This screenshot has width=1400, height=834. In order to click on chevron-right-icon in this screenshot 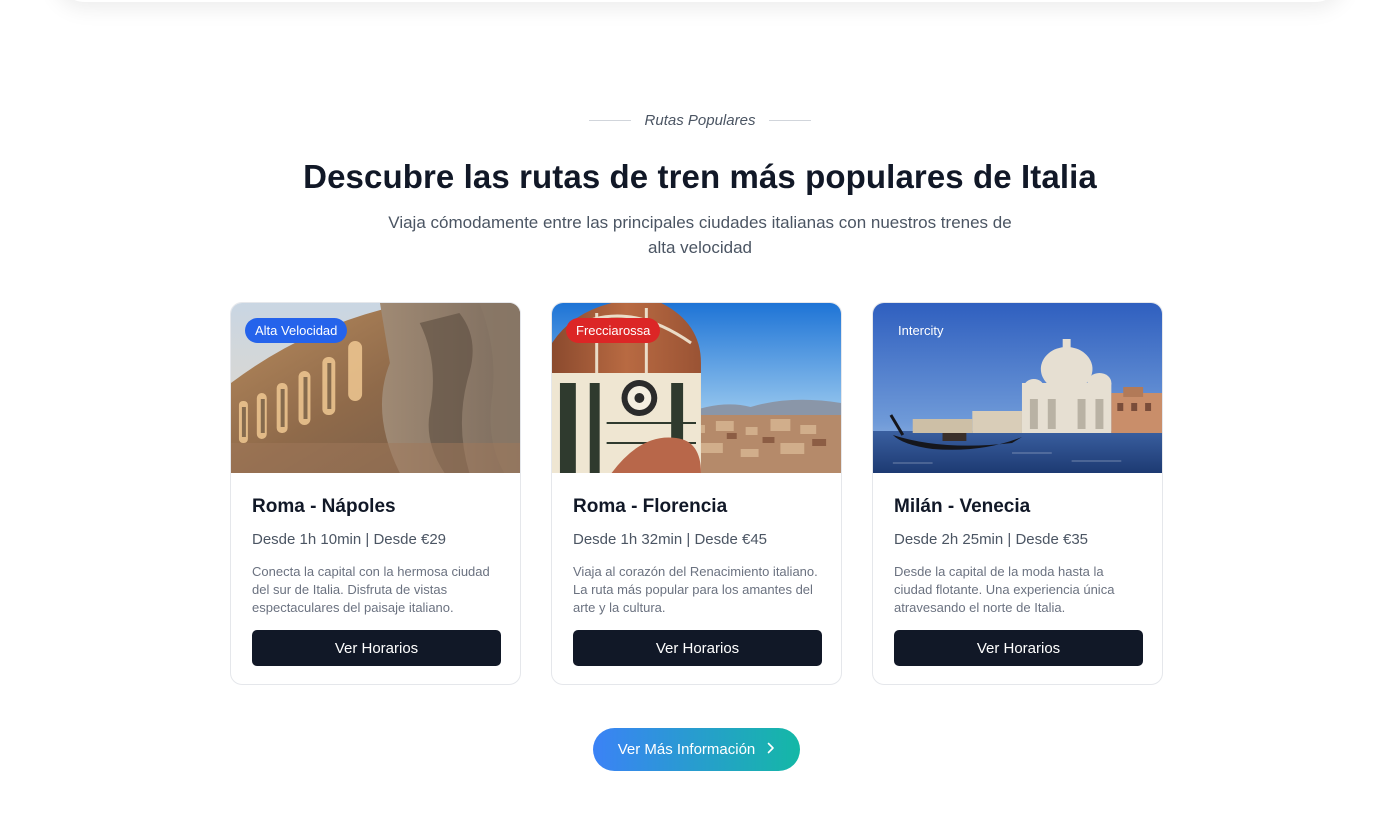, I will do `click(771, 749)`.